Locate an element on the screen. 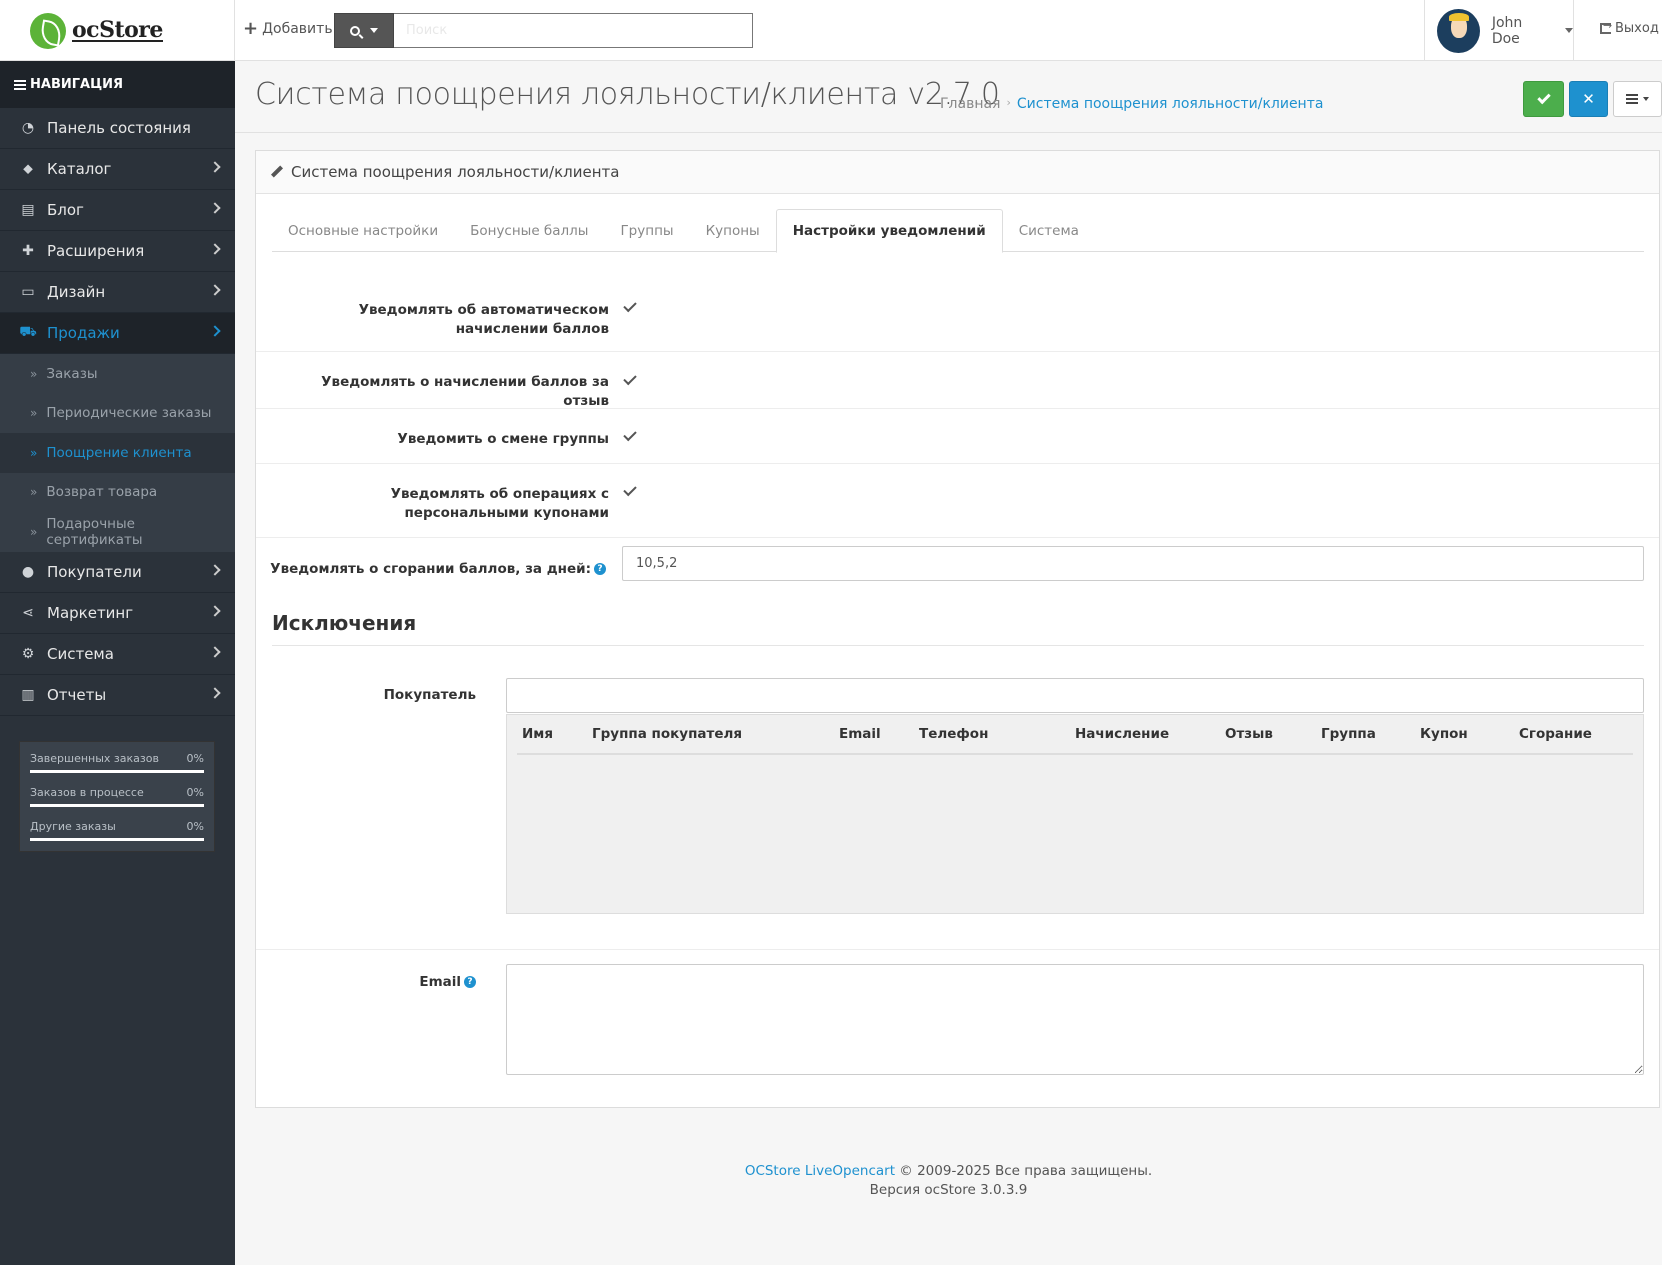 The height and width of the screenshot is (1265, 1662). top-header: ocStore + Добавить John Doe Выход is located at coordinates (831, 30).